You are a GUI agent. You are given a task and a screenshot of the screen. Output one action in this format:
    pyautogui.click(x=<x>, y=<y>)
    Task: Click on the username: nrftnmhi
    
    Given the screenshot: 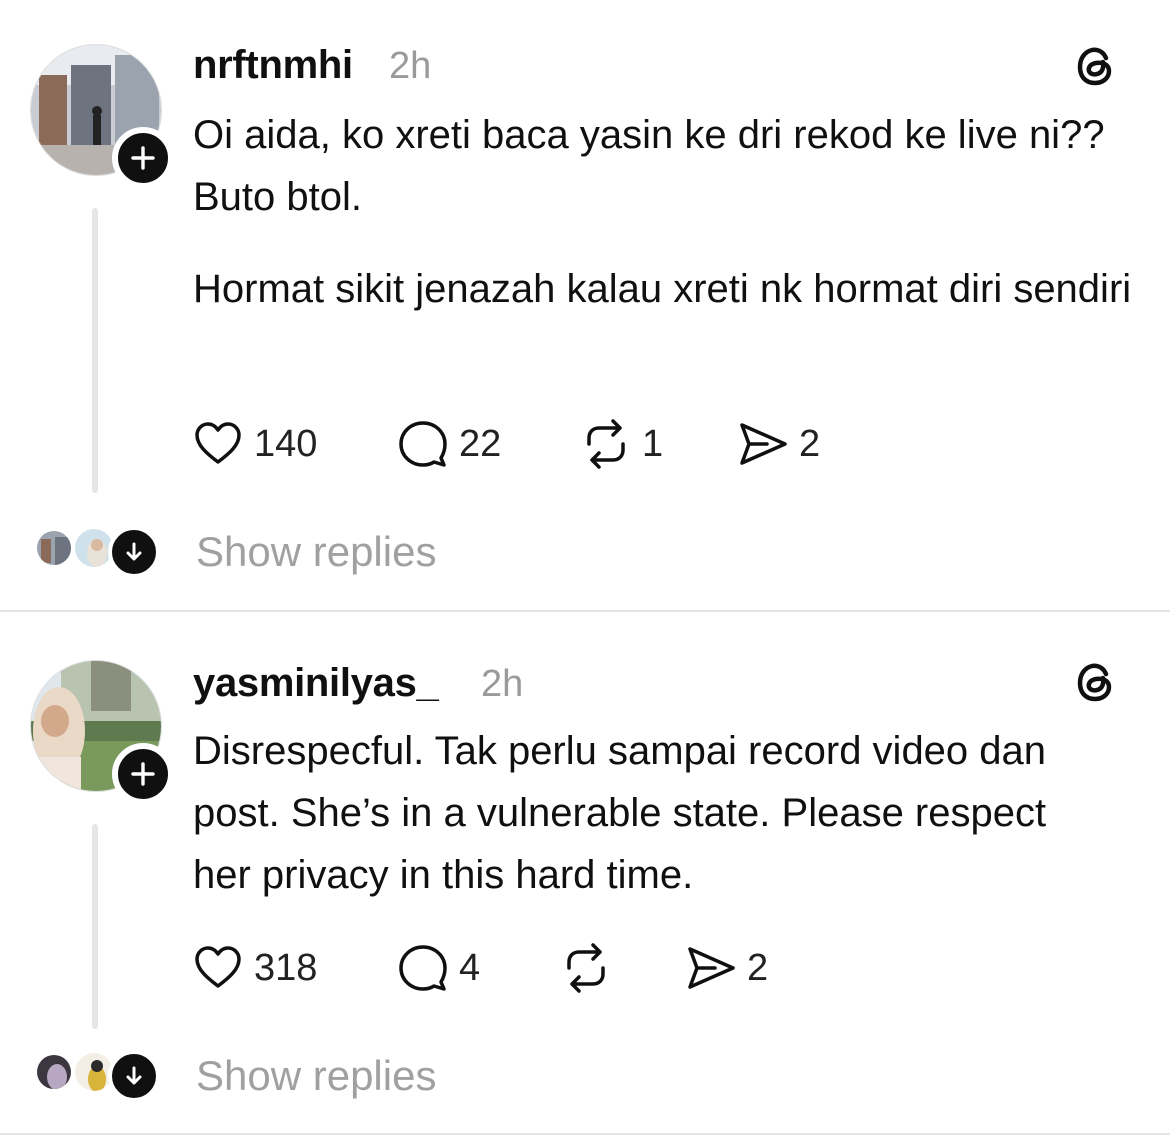 What is the action you would take?
    pyautogui.click(x=273, y=65)
    